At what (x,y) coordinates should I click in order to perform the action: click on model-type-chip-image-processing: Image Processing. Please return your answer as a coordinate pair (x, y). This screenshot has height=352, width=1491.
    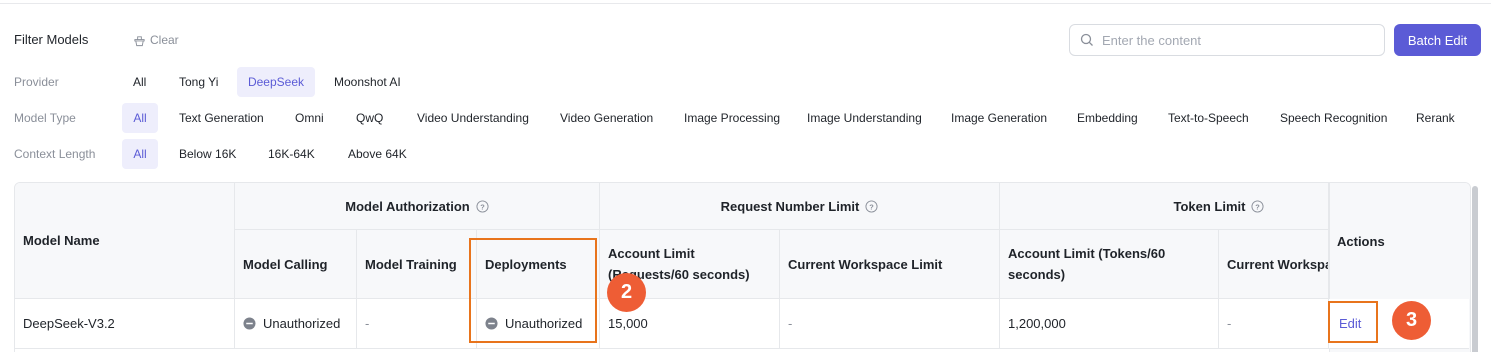
    Looking at the image, I should click on (732, 118).